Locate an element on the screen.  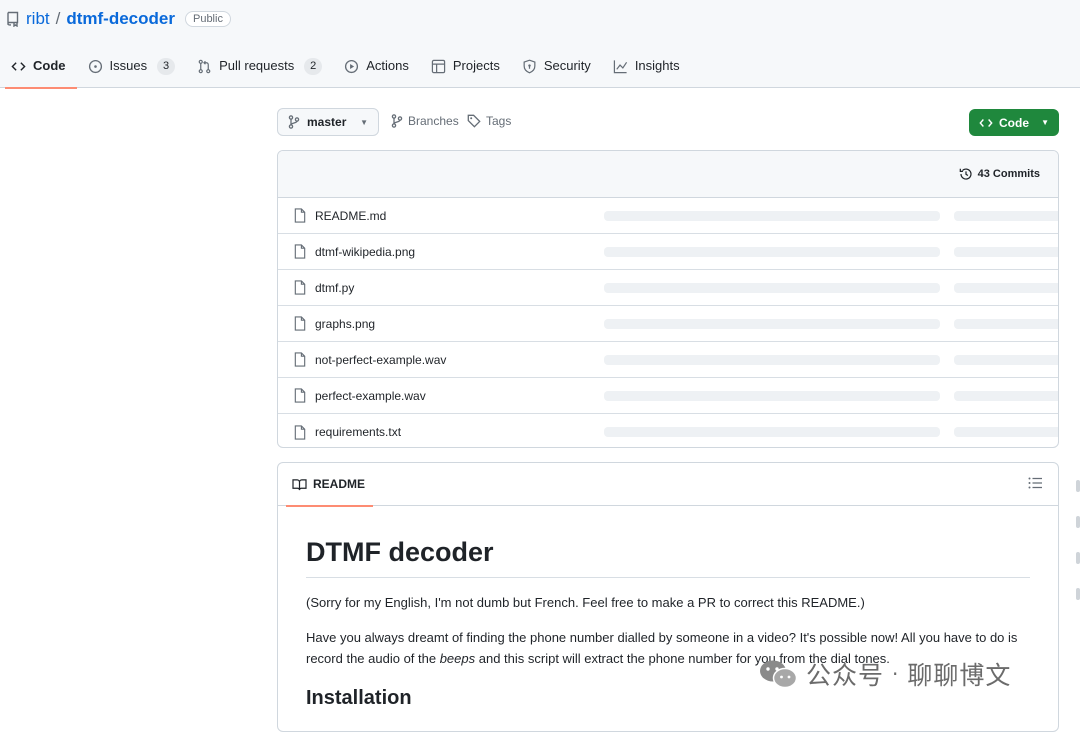
file-name-link: dtmf-wikipedia.png is located at coordinates (365, 252).